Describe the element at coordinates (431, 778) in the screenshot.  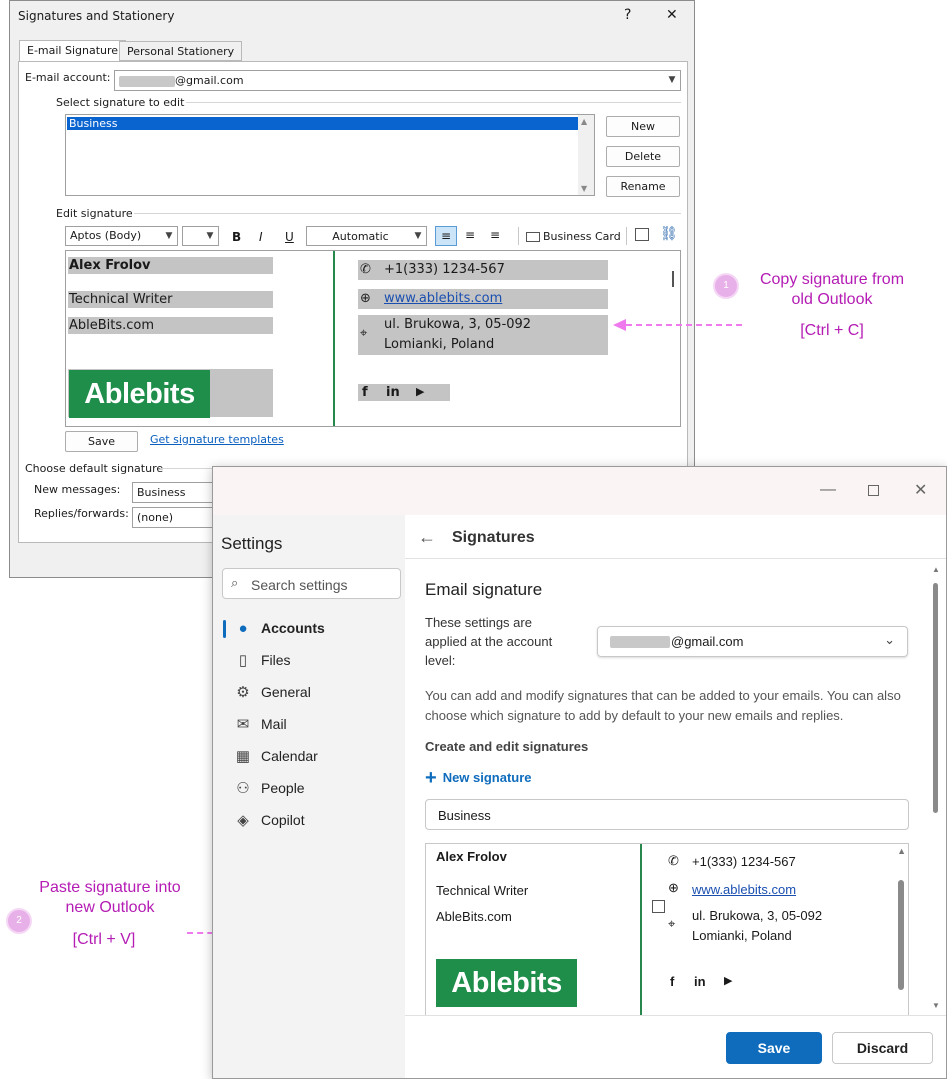
I see `plus-icon: +` at that location.